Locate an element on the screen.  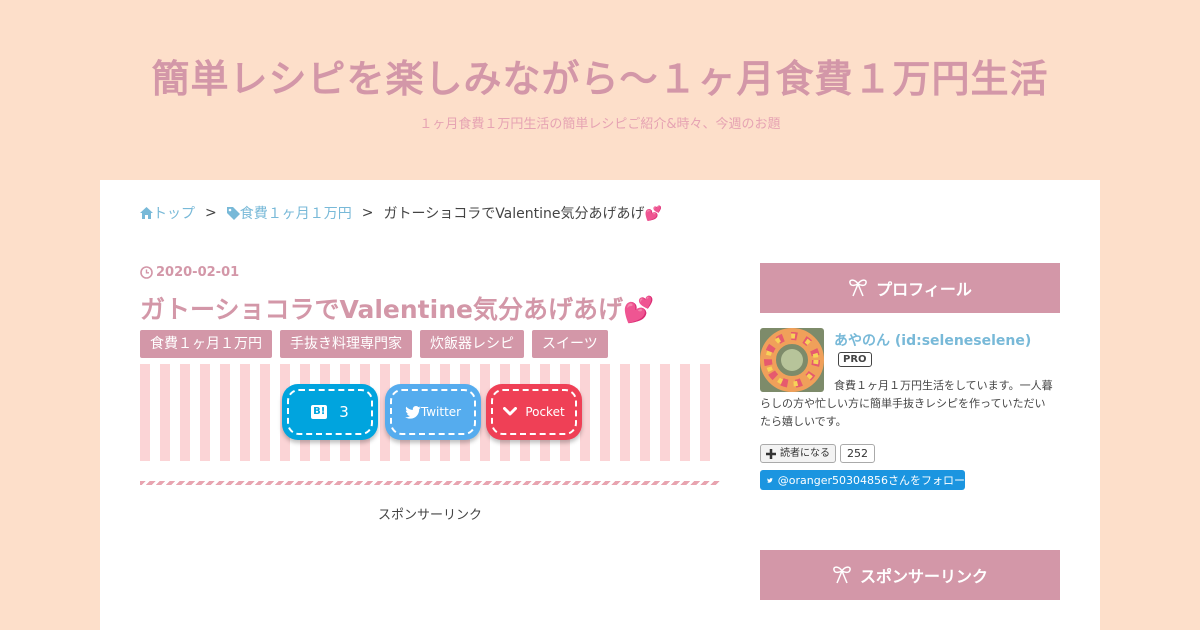
twitter-share-inner: Twitter is located at coordinates (433, 412).